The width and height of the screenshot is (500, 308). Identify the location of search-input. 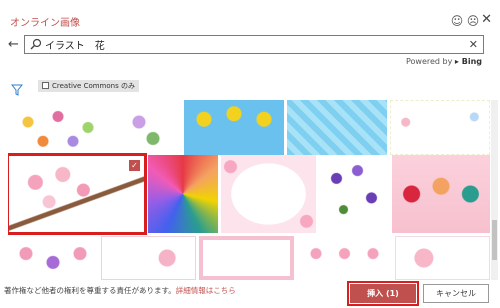
(255, 44).